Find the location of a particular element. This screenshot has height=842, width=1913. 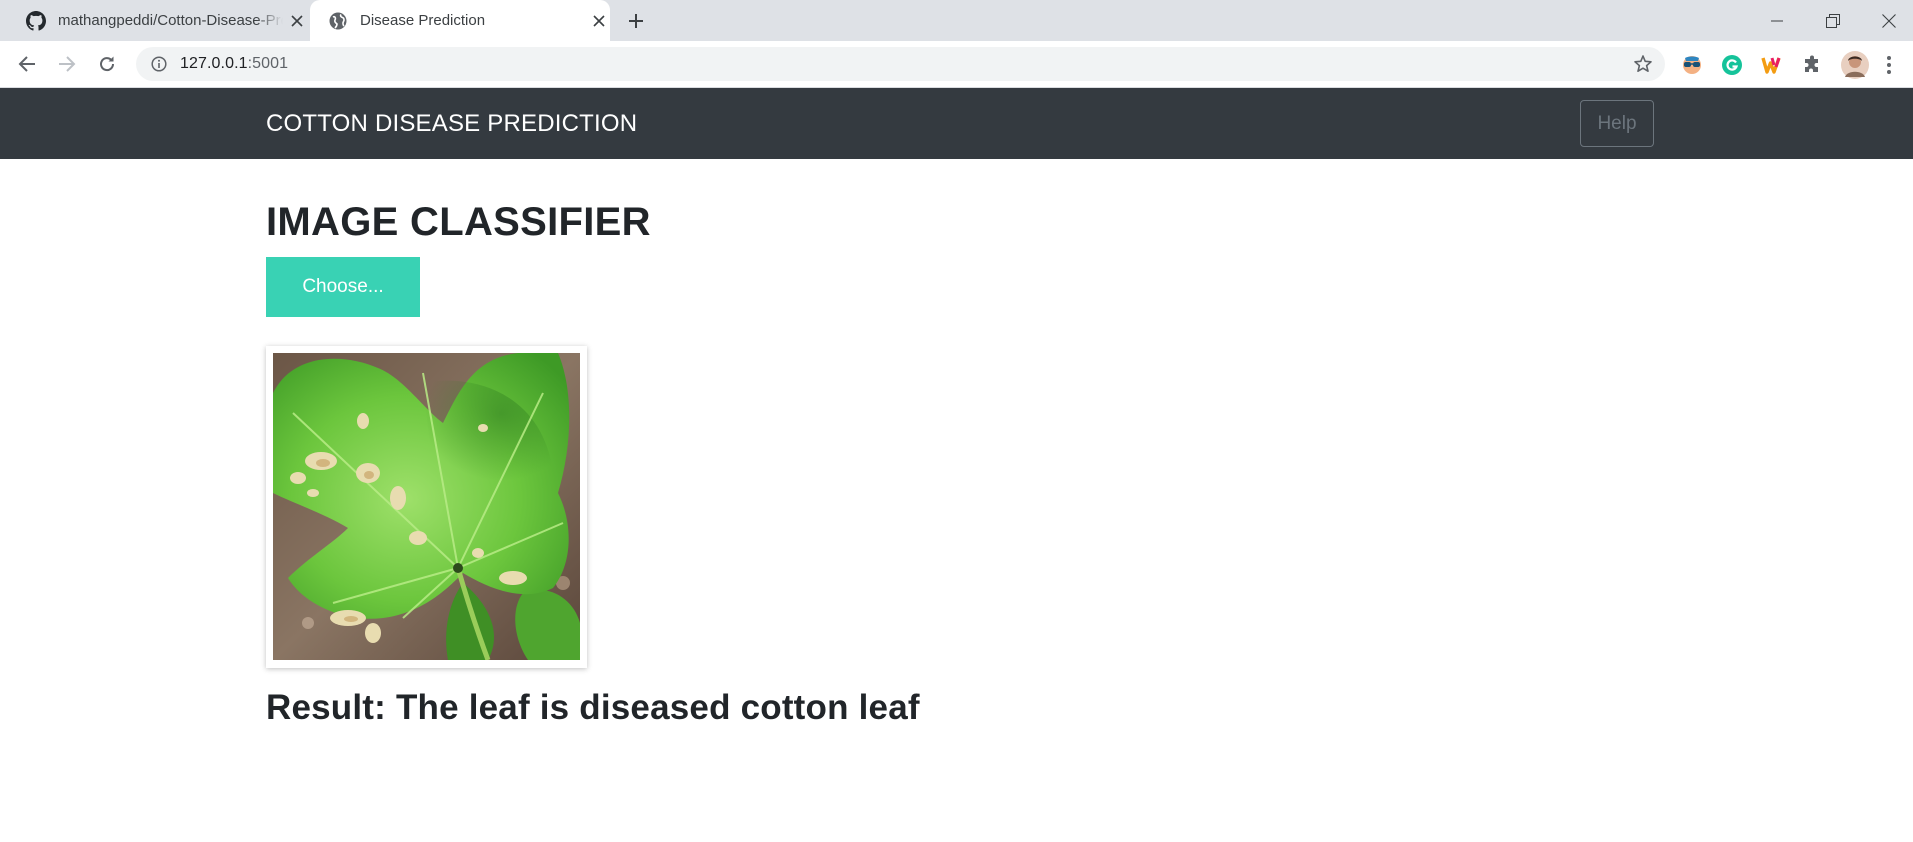

plus-icon is located at coordinates (636, 21).